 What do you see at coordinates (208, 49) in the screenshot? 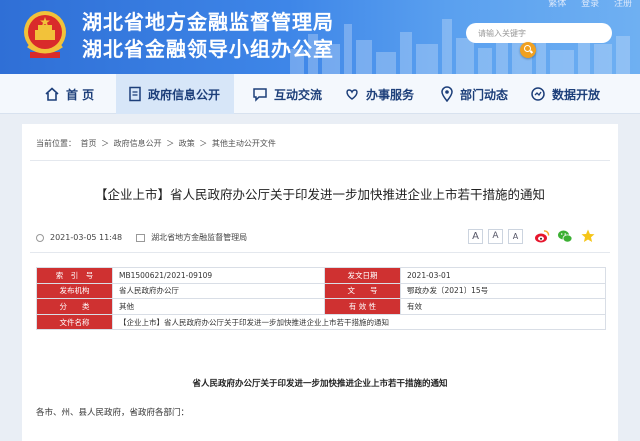
I see `site-title-line2: 湖北省金融领导小组办公室` at bounding box center [208, 49].